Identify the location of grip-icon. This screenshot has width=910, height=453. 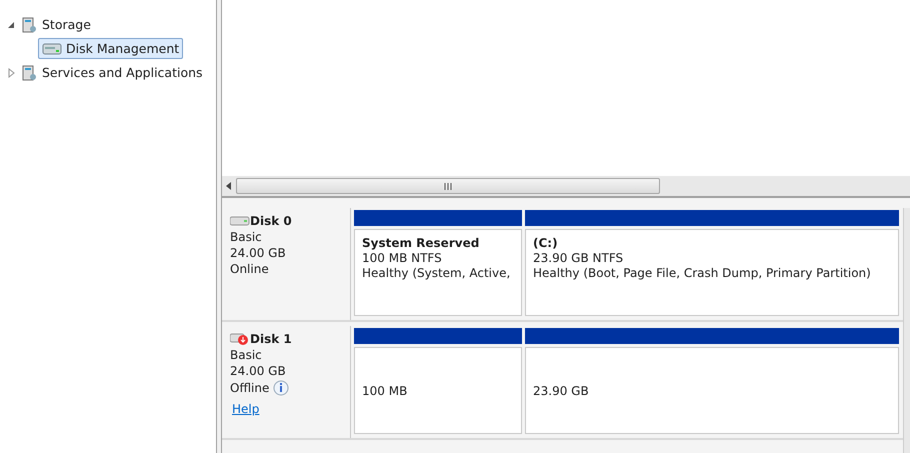
(448, 186).